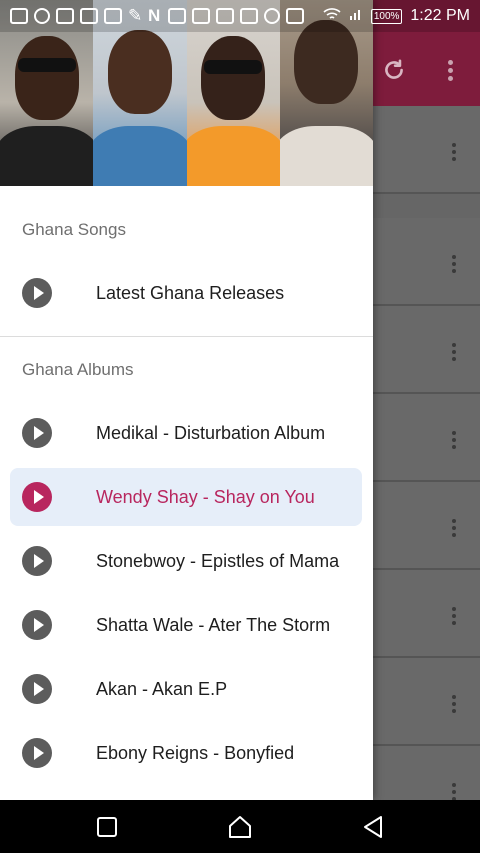 The image size is (480, 853). I want to click on drawer-item-label: Medikal - Disturbation Album, so click(211, 432).